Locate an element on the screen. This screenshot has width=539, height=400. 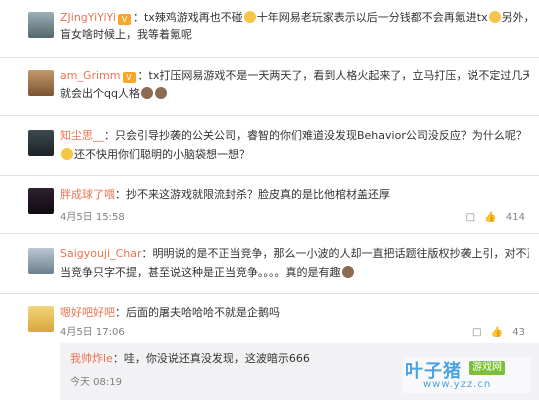
comment-text-line2: 还不快用你们聪明的小脑袋想一想？ is located at coordinates (294, 155).